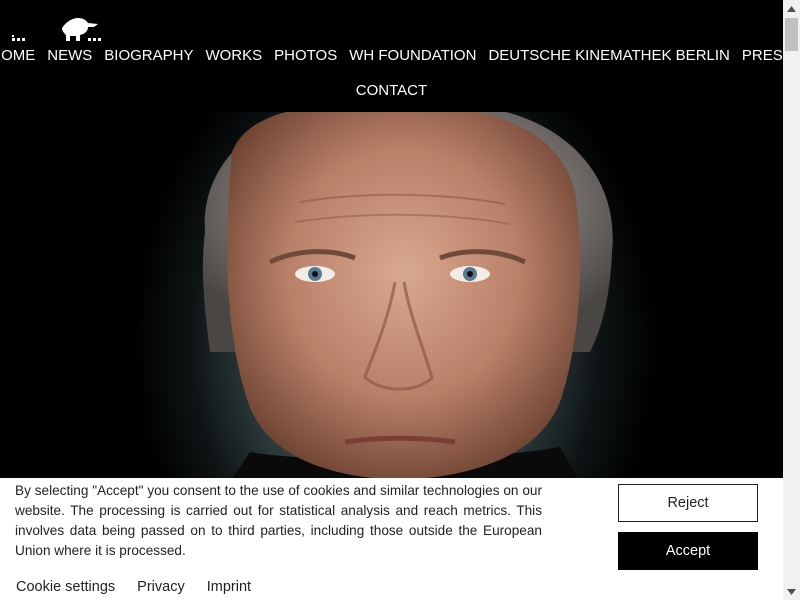 The width and height of the screenshot is (800, 600). I want to click on cookie-settings-link: Cookie settings, so click(65, 587).